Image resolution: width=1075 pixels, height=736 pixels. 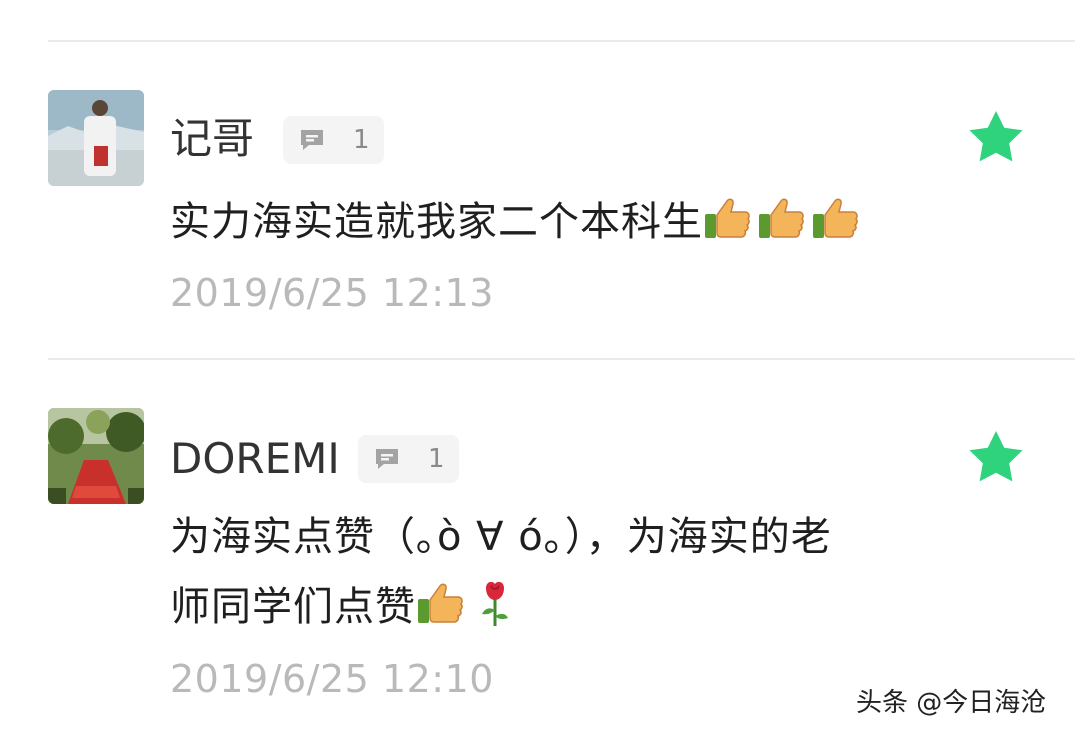 What do you see at coordinates (436, 222) in the screenshot?
I see `comment-text-body: 实力海实造就我家二个本科生` at bounding box center [436, 222].